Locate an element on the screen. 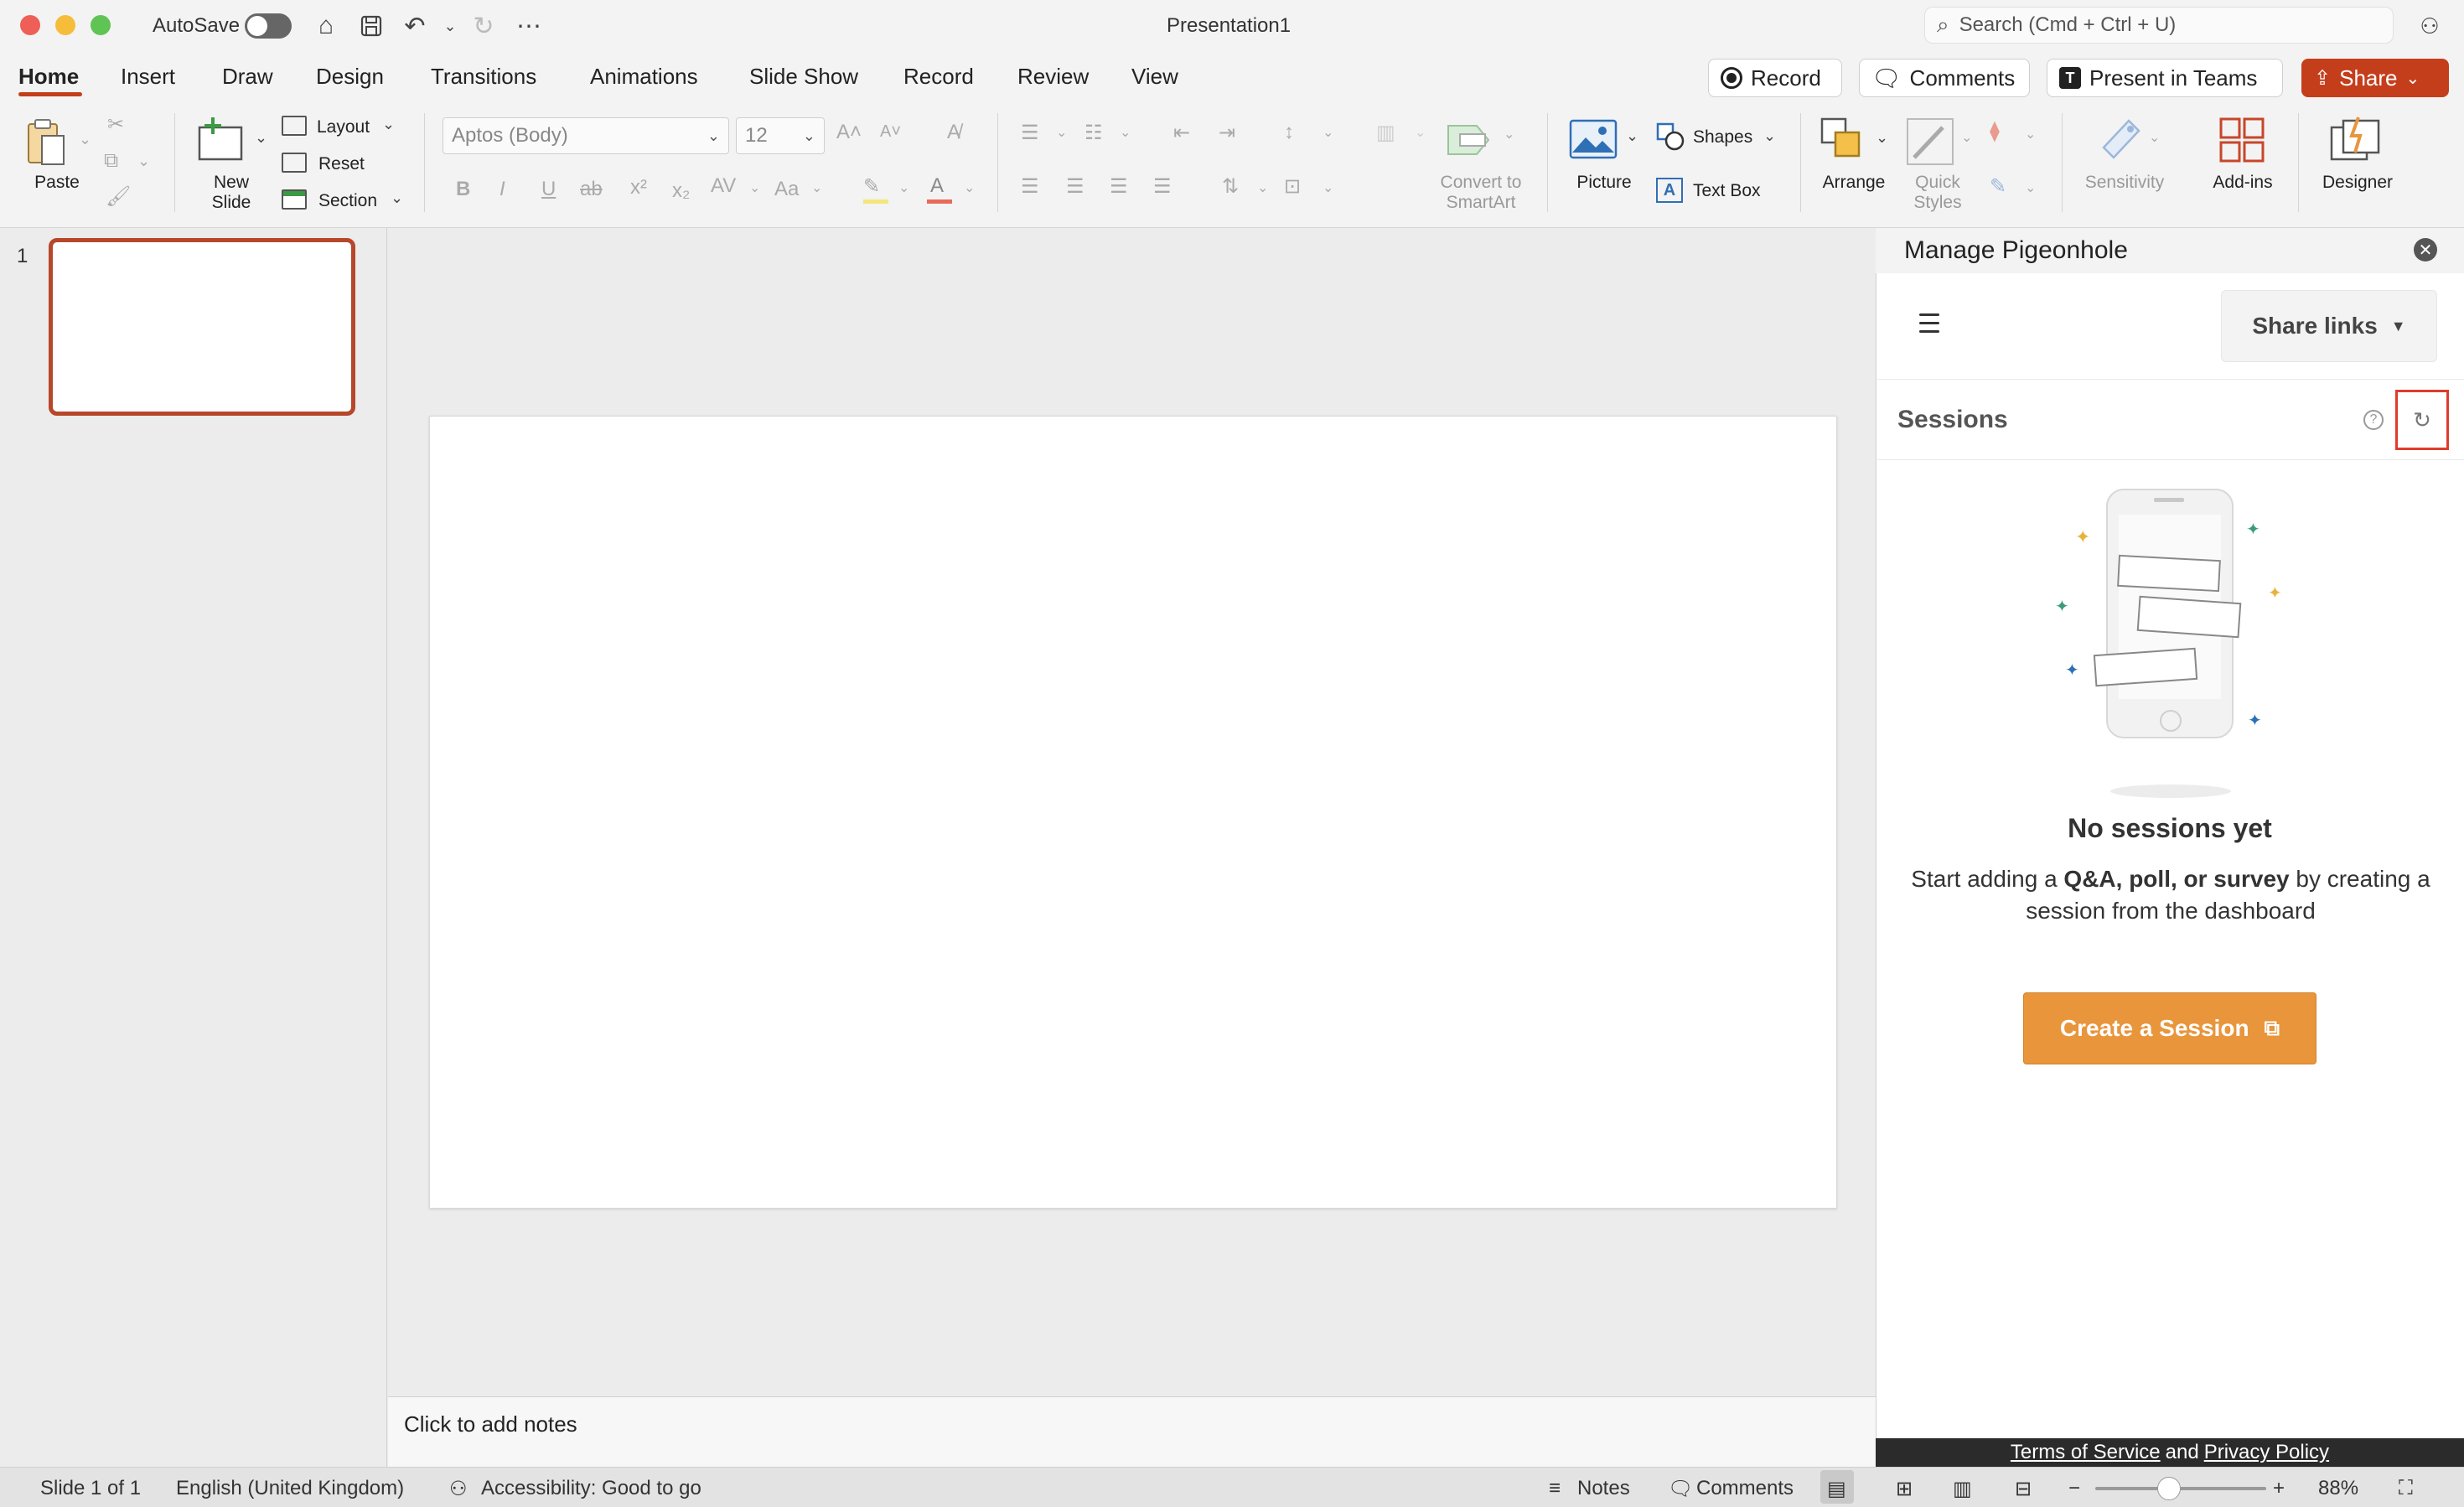 This screenshot has height=1507, width=2464. create-session-button: Create a Session ⧉ is located at coordinates (2169, 1028).